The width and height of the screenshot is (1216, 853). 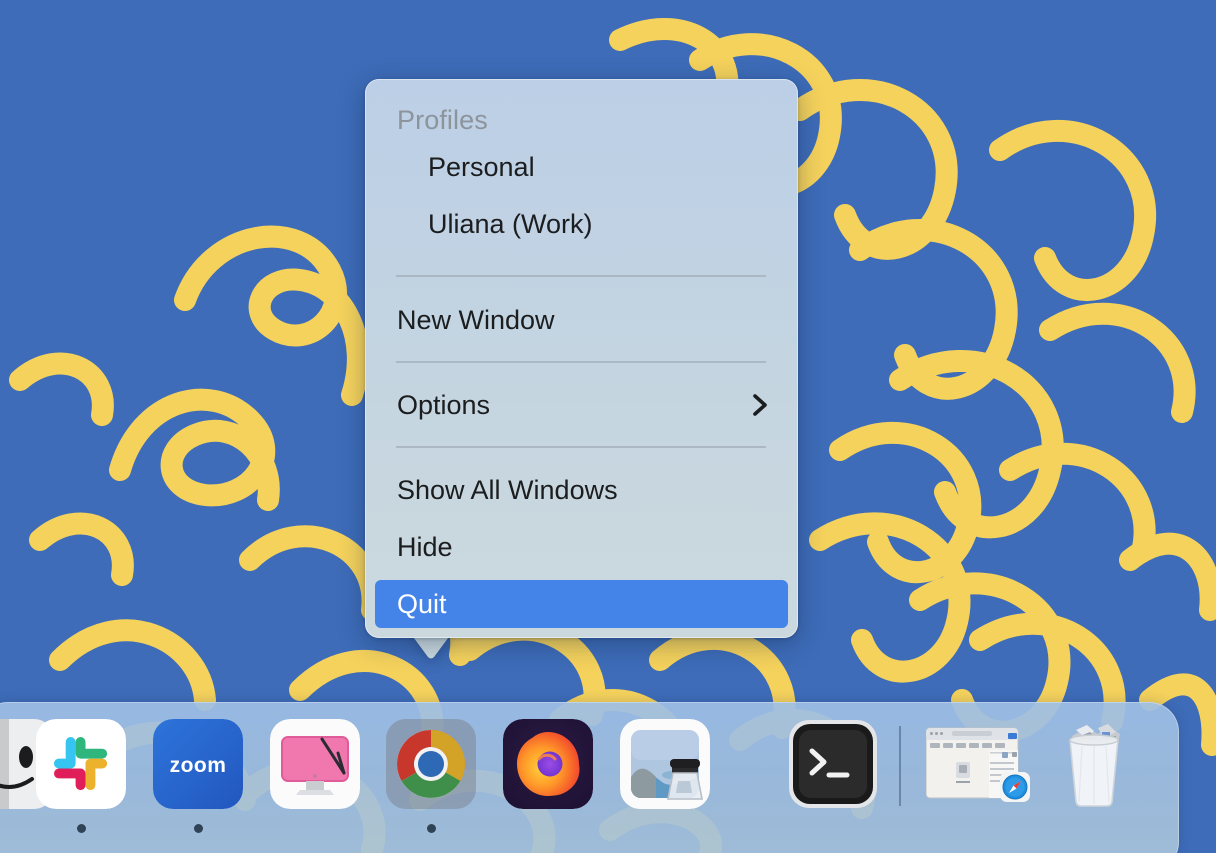 I want to click on chevron-right-icon, so click(x=761, y=405).